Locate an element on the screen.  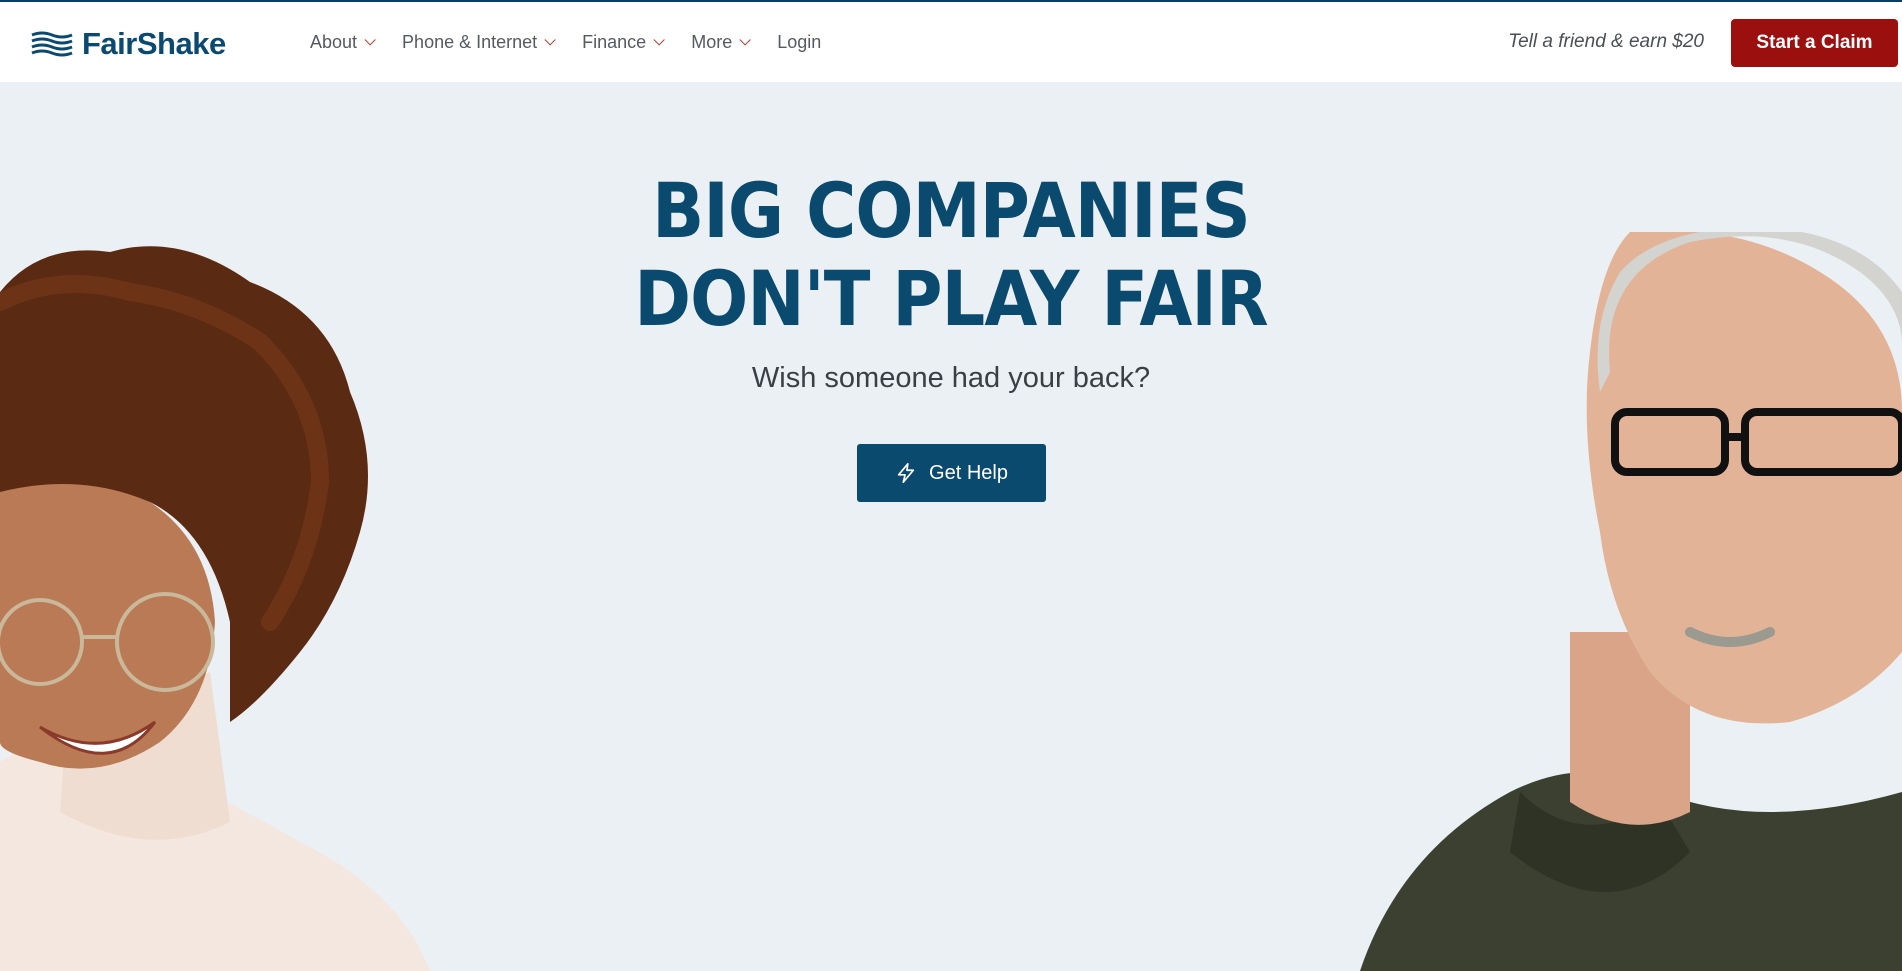
nav-item-login: Login is located at coordinates (799, 42).